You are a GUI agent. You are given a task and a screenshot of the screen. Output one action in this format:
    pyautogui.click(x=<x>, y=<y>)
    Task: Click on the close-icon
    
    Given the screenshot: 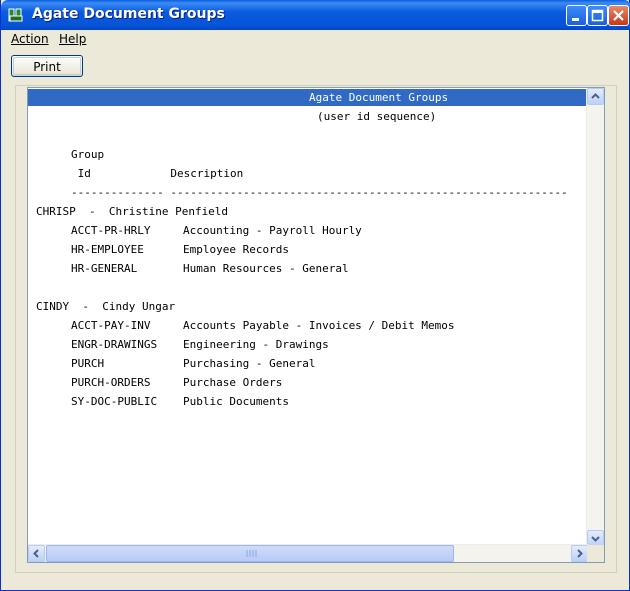 What is the action you would take?
    pyautogui.click(x=618, y=15)
    